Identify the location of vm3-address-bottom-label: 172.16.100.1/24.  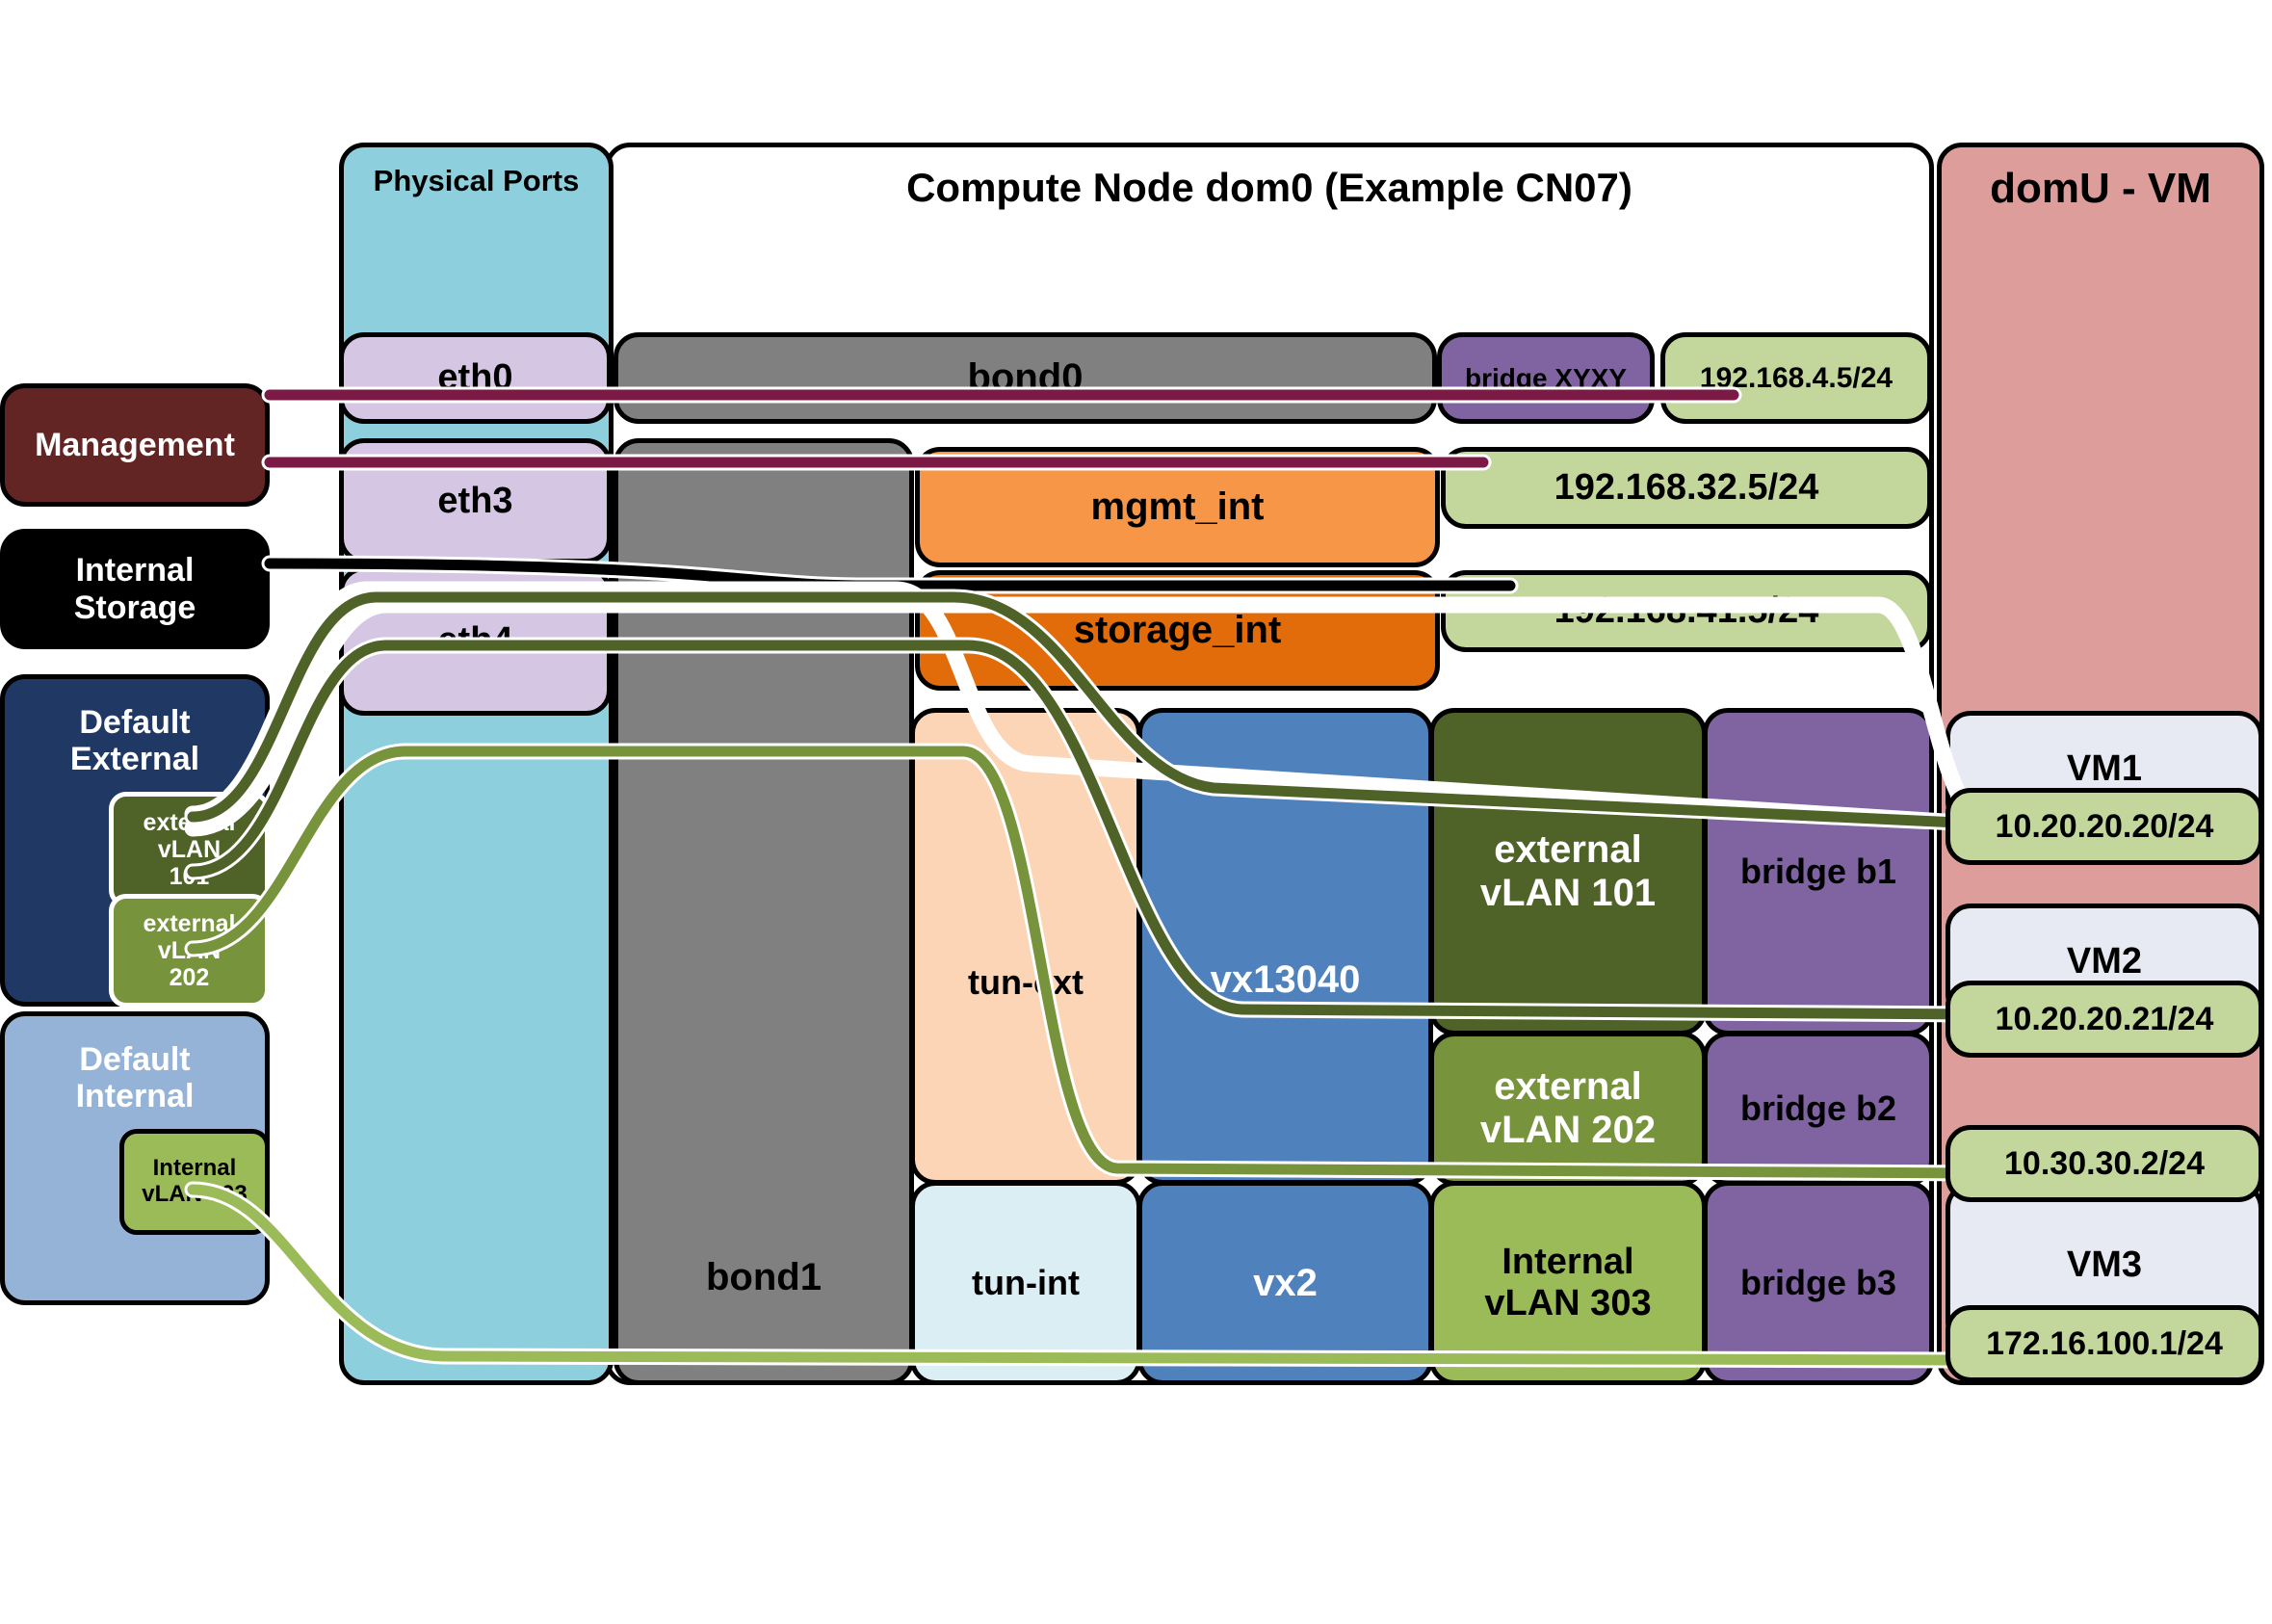
(2104, 1343).